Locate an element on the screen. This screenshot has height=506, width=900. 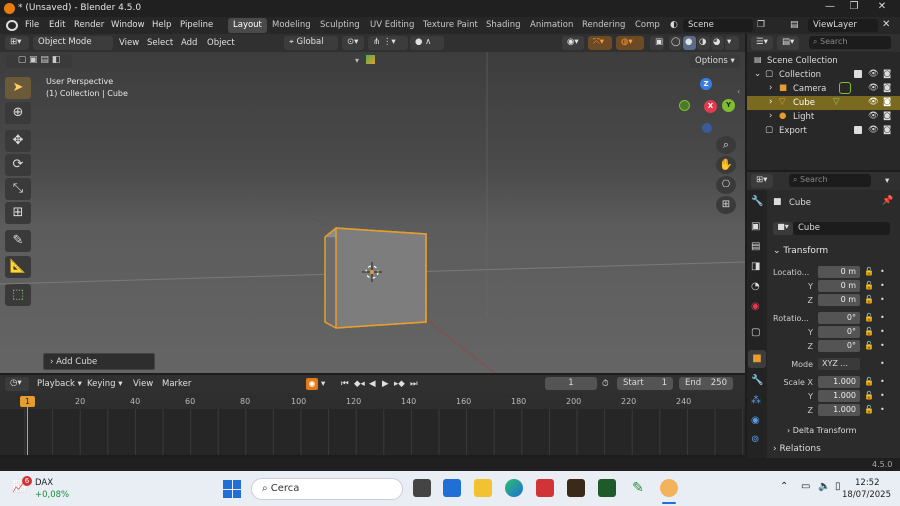
properties-search-field: ⌕ Search is located at coordinates (830, 180).